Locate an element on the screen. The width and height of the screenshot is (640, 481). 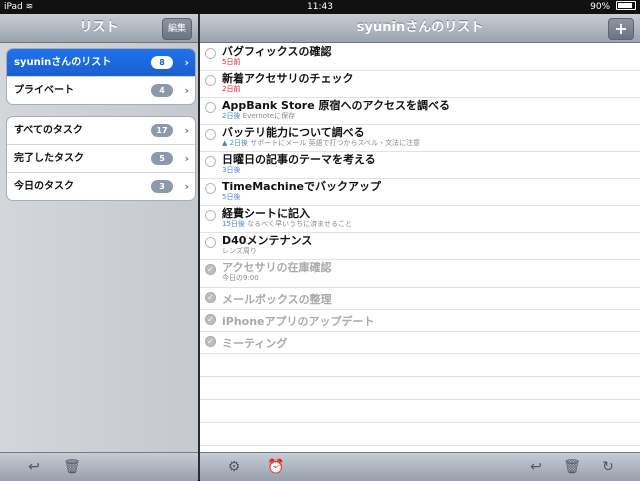
task-subtitle: 3日後 is located at coordinates (231, 170).